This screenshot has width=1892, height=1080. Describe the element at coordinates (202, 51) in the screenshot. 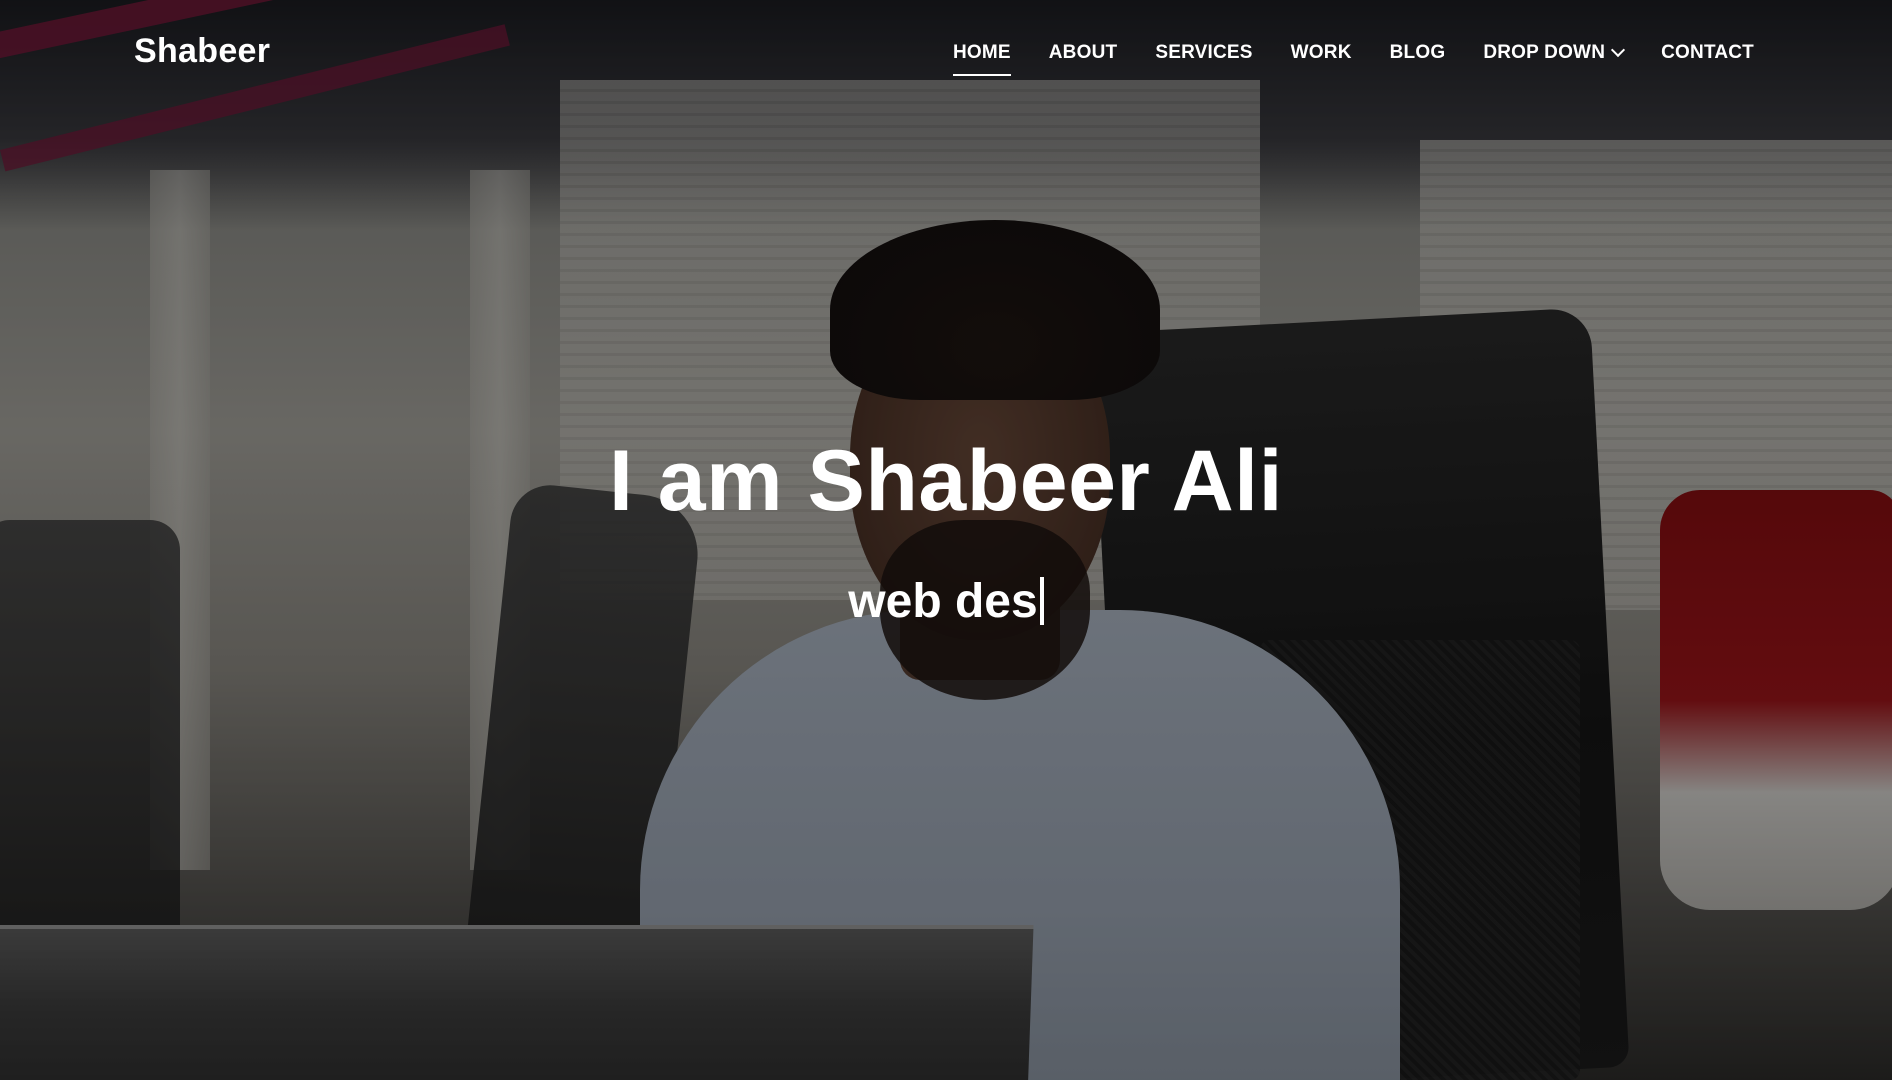

I see `brand-logo-link: Shabeer` at that location.